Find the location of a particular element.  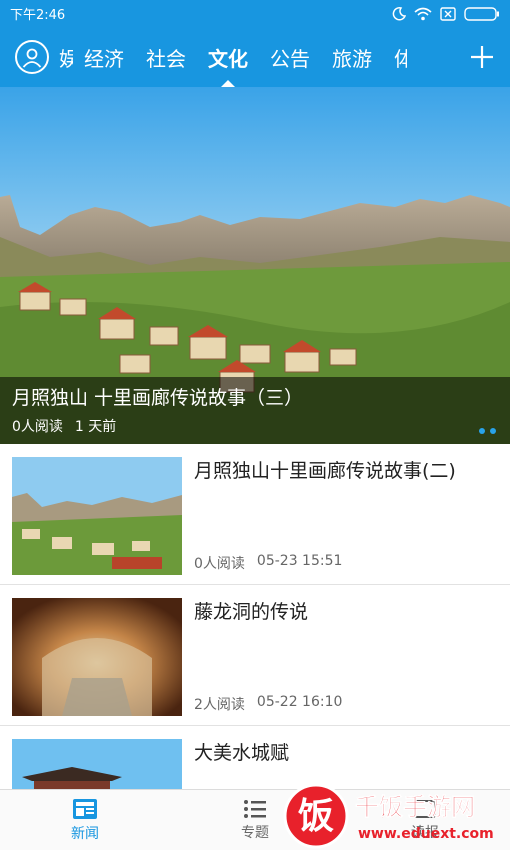

add-channel-button is located at coordinates (482, 57).